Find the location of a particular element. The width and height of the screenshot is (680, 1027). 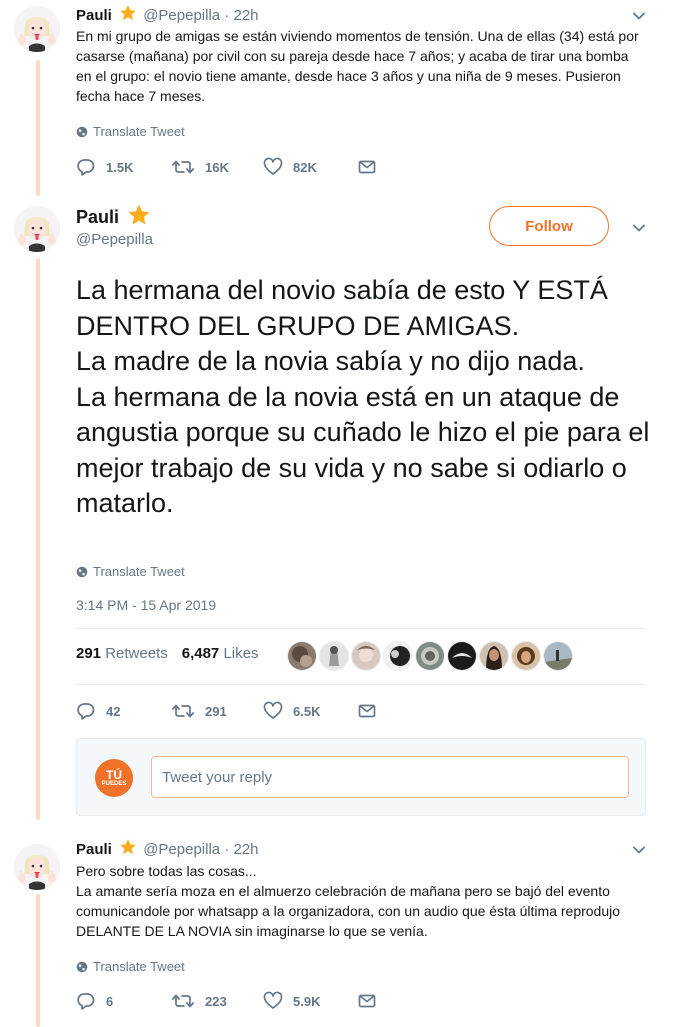

current-user-avatar: TÚ PUEDES is located at coordinates (114, 778).